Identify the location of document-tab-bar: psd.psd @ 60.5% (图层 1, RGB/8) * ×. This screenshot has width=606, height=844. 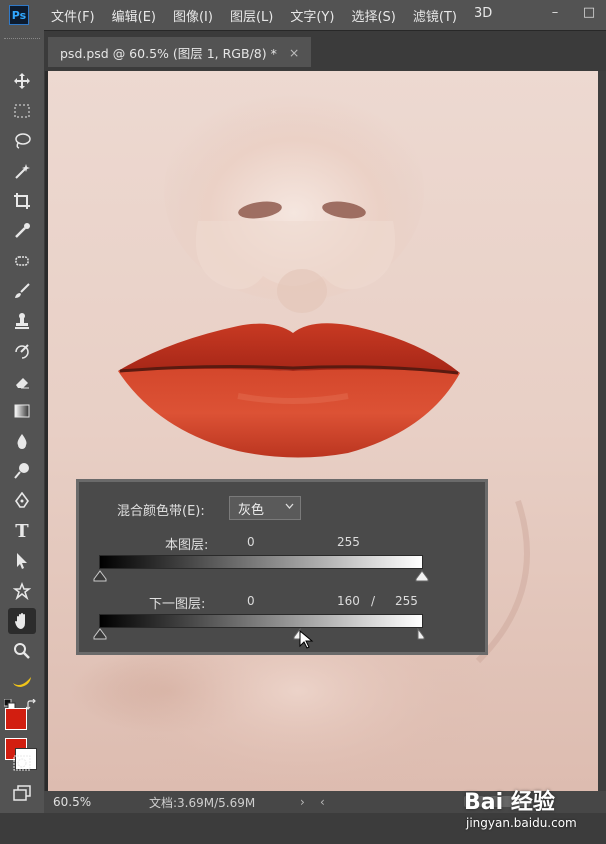
(325, 50).